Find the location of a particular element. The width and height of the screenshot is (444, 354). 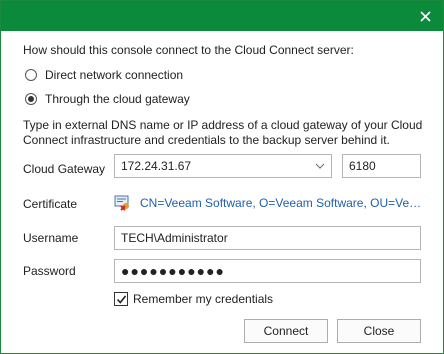

chevron-down-icon is located at coordinates (320, 166).